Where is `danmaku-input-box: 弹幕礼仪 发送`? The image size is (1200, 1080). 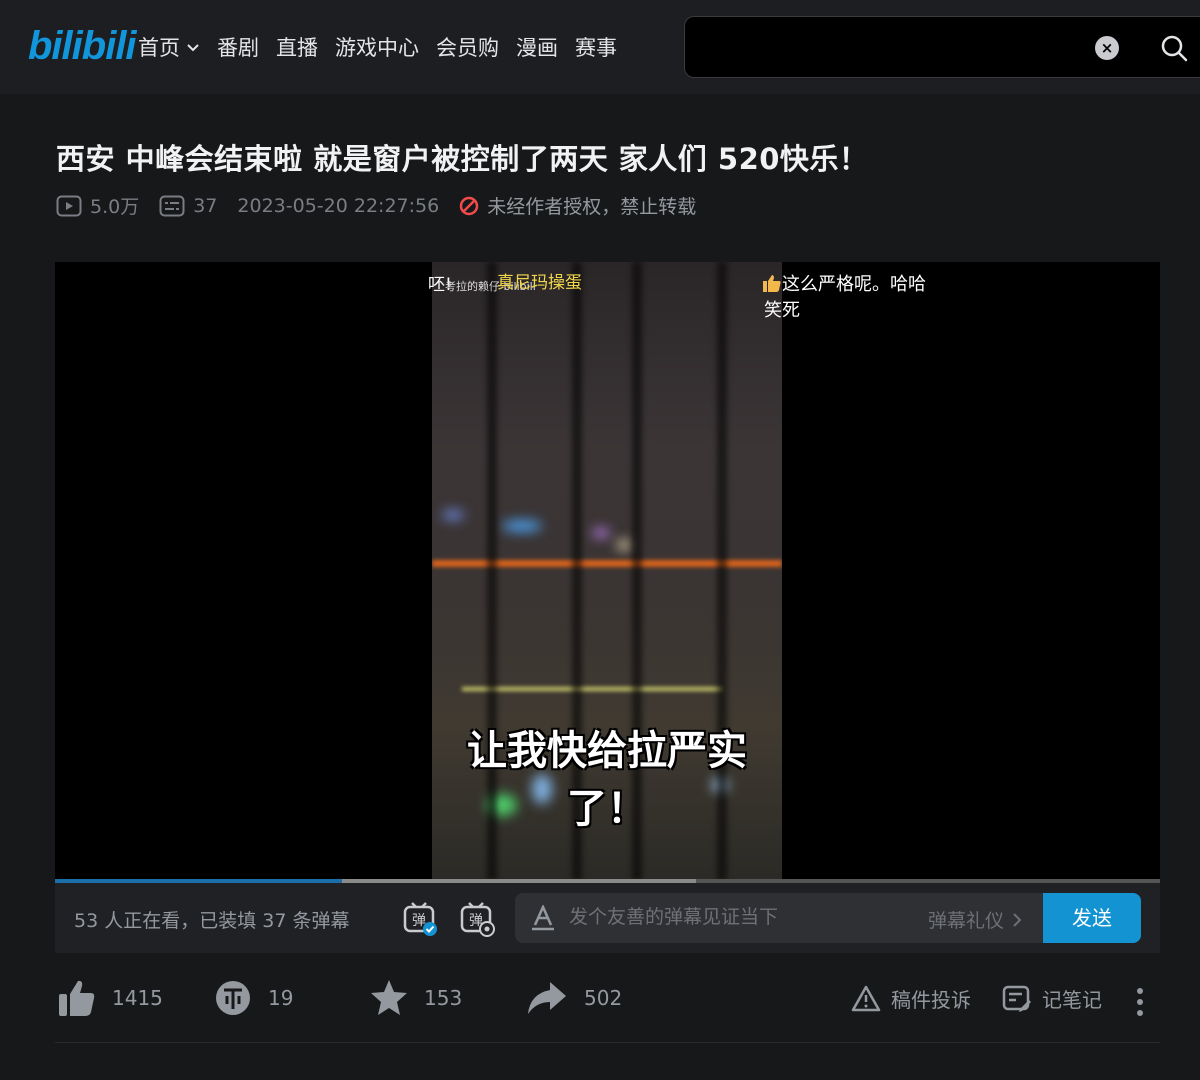 danmaku-input-box: 弹幕礼仪 发送 is located at coordinates (828, 918).